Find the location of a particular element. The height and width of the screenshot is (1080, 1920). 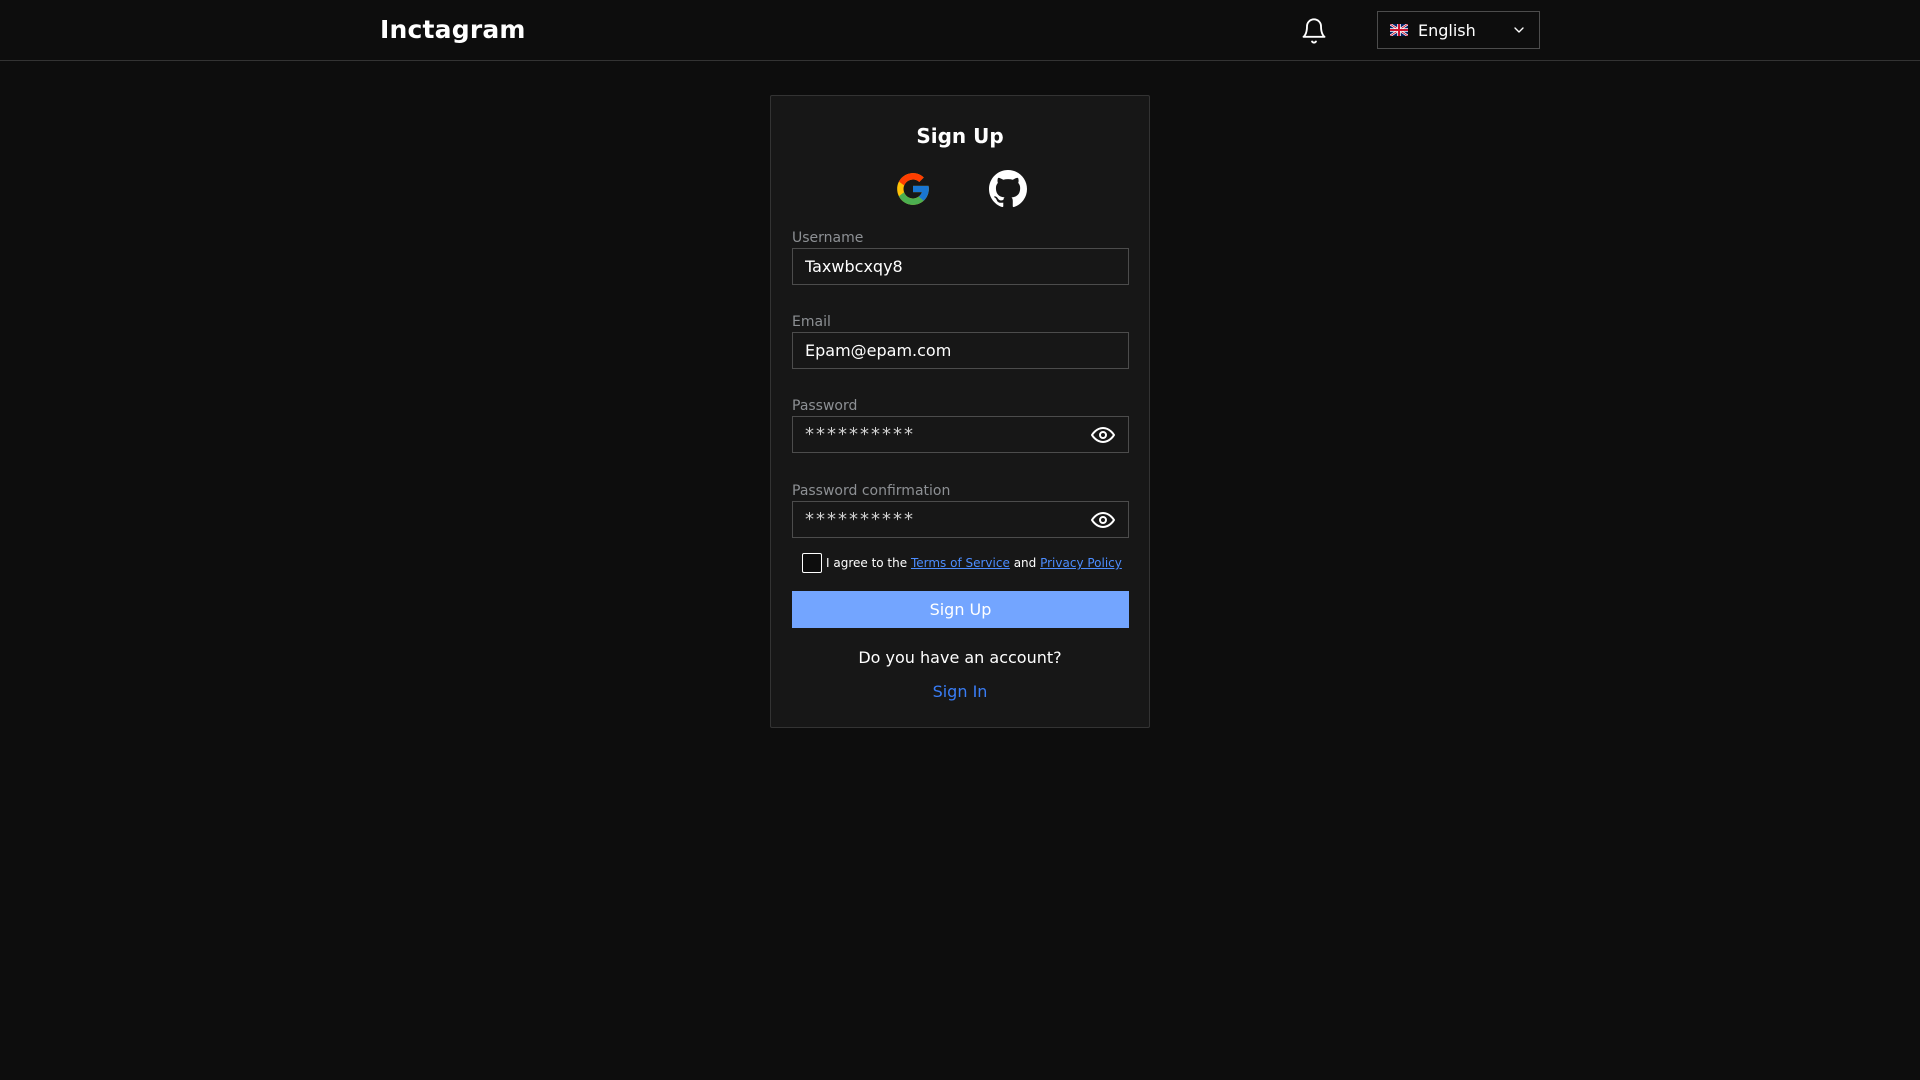

google-icon is located at coordinates (913, 189).